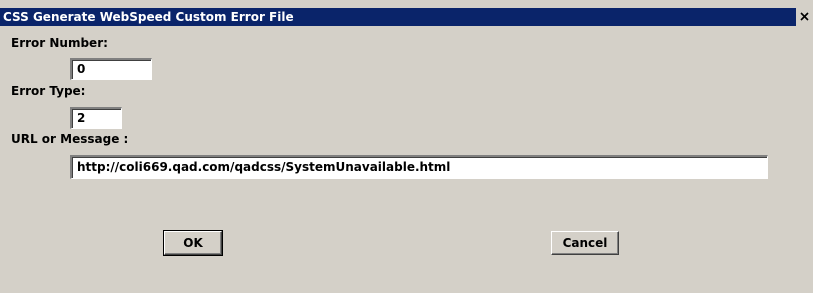 Image resolution: width=813 pixels, height=294 pixels. What do you see at coordinates (148, 17) in the screenshot?
I see `window-title: CSS Generate WebSpeed Custom Error File` at bounding box center [148, 17].